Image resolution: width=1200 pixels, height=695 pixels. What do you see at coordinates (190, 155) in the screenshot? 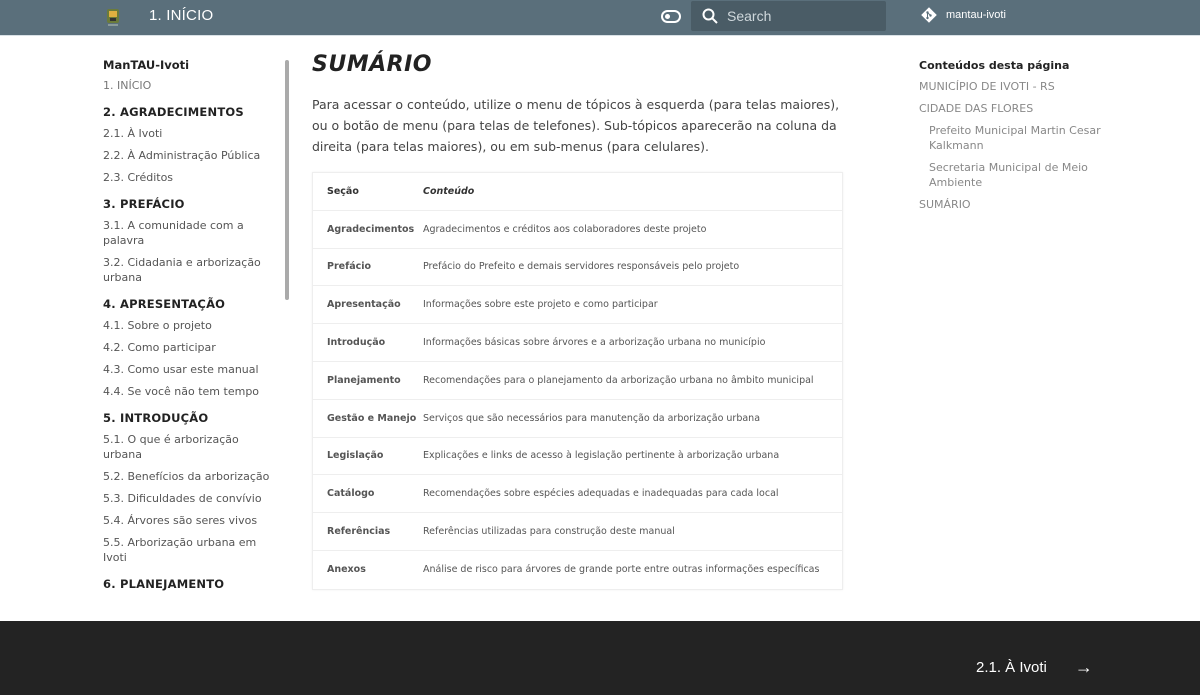
I see `sidebar-item: 2.2. À Administração Pública` at bounding box center [190, 155].